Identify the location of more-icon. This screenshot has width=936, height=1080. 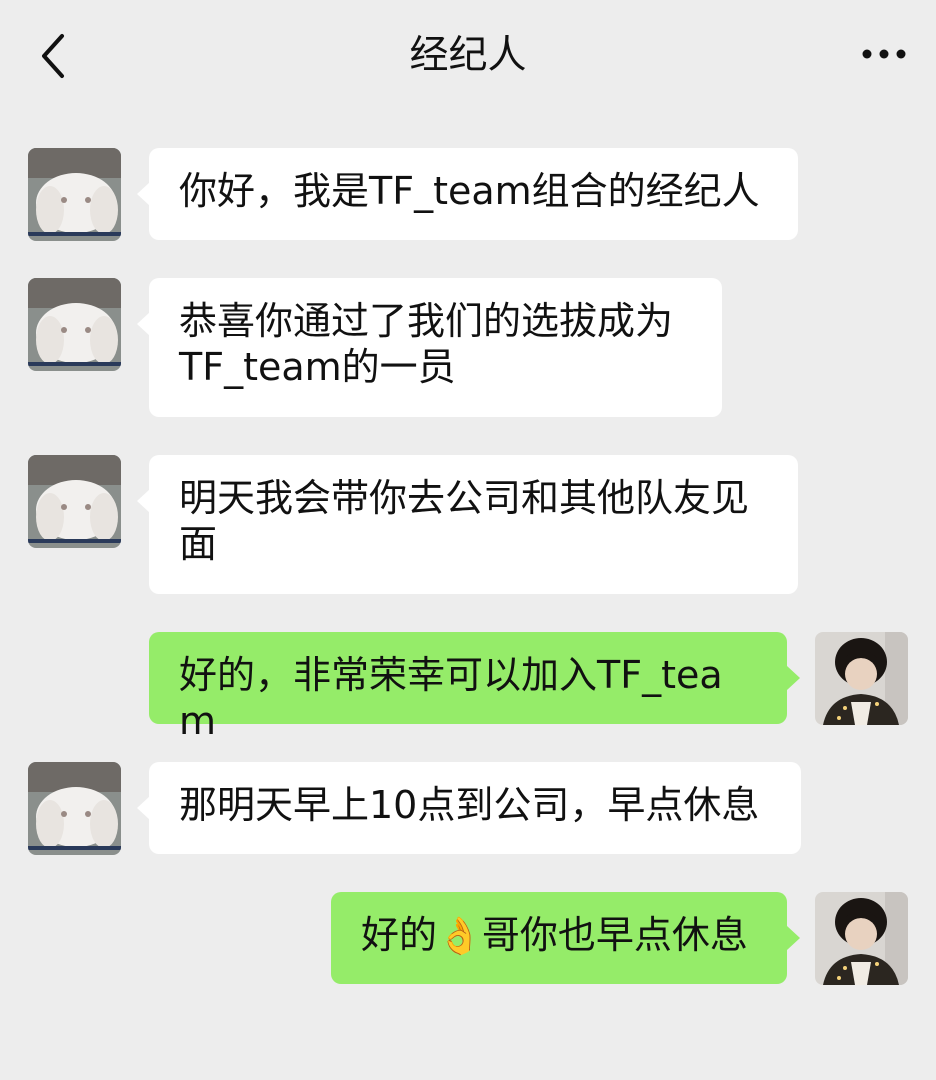
(884, 54).